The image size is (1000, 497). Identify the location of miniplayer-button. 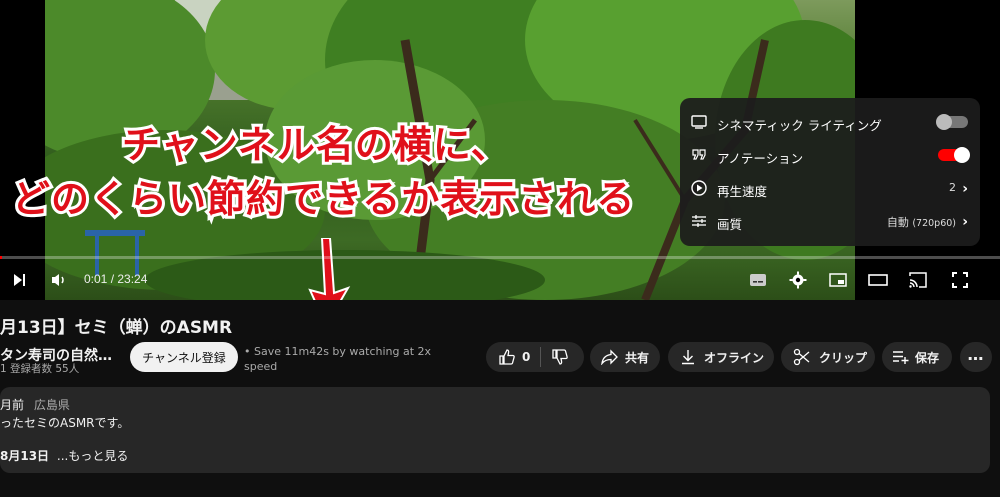
(838, 280).